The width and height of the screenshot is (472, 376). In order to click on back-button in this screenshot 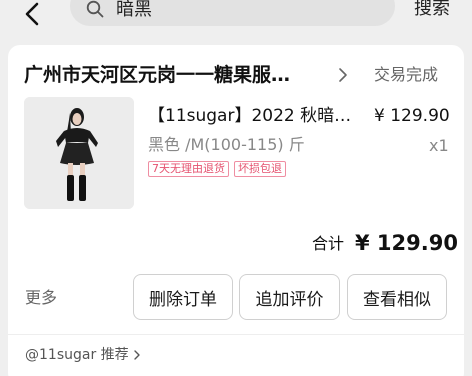, I will do `click(32, 14)`.